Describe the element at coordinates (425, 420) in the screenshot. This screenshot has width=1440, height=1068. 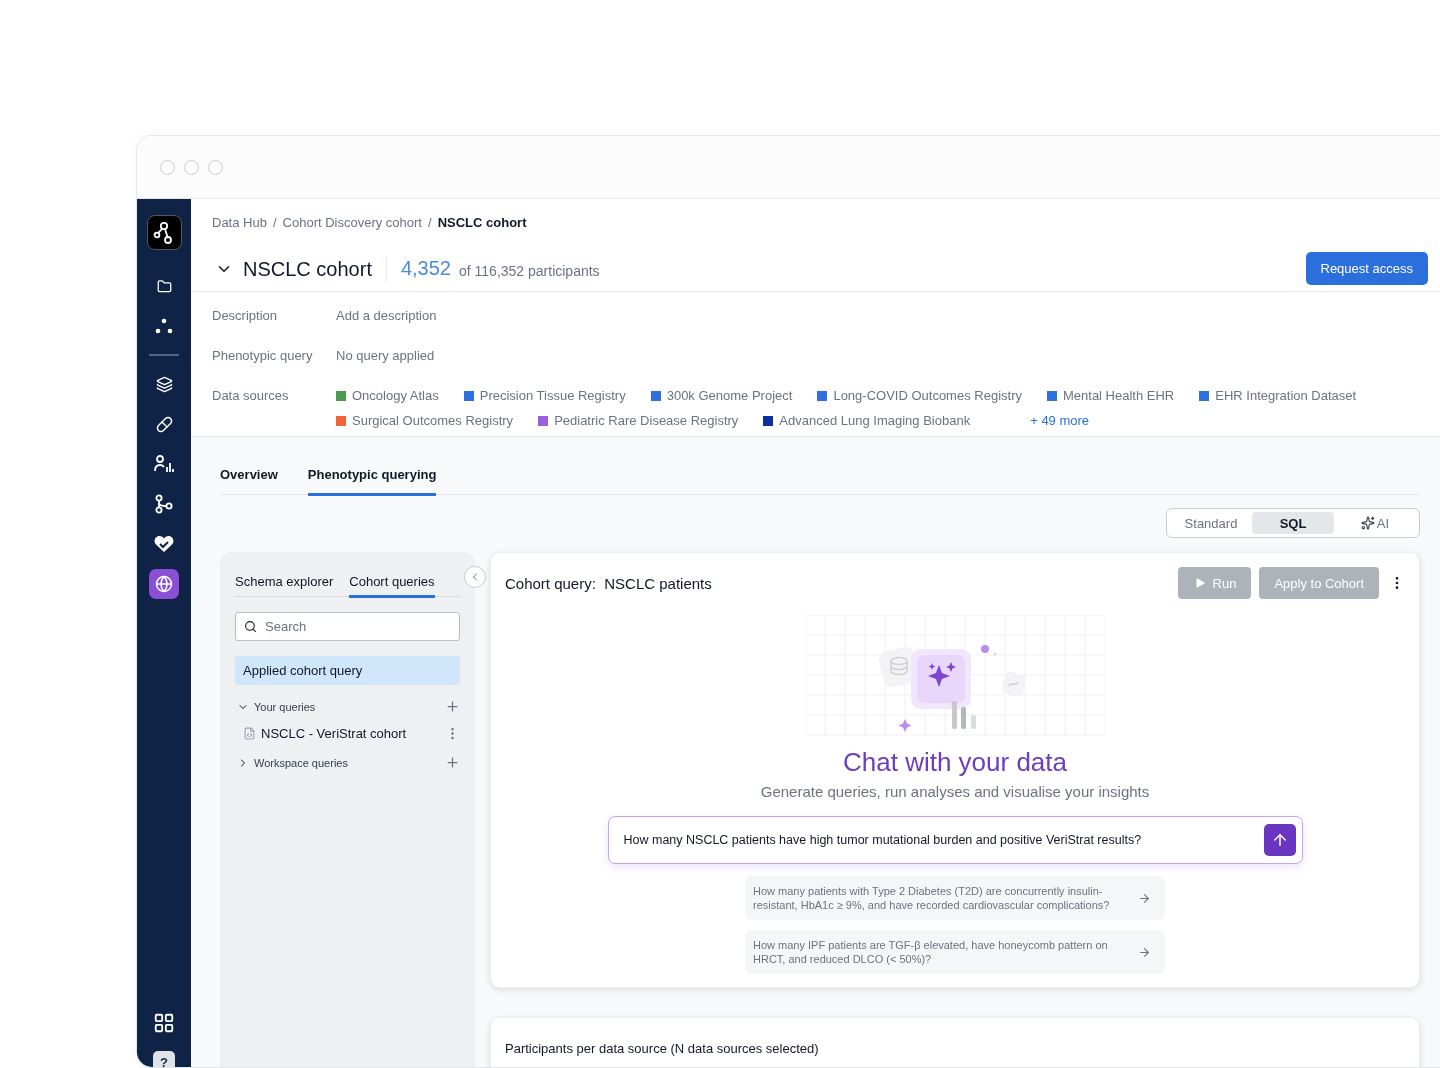
I see `data-source-tag: Surgical Outcomes Registry` at that location.